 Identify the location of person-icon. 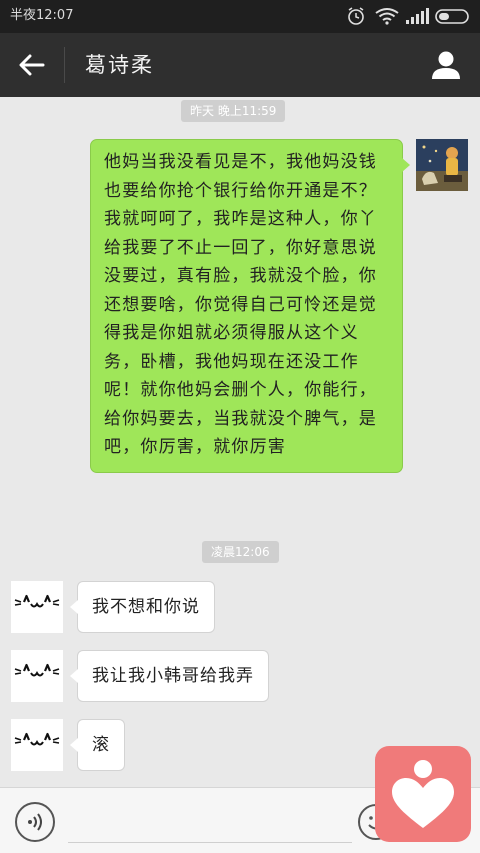
(446, 65).